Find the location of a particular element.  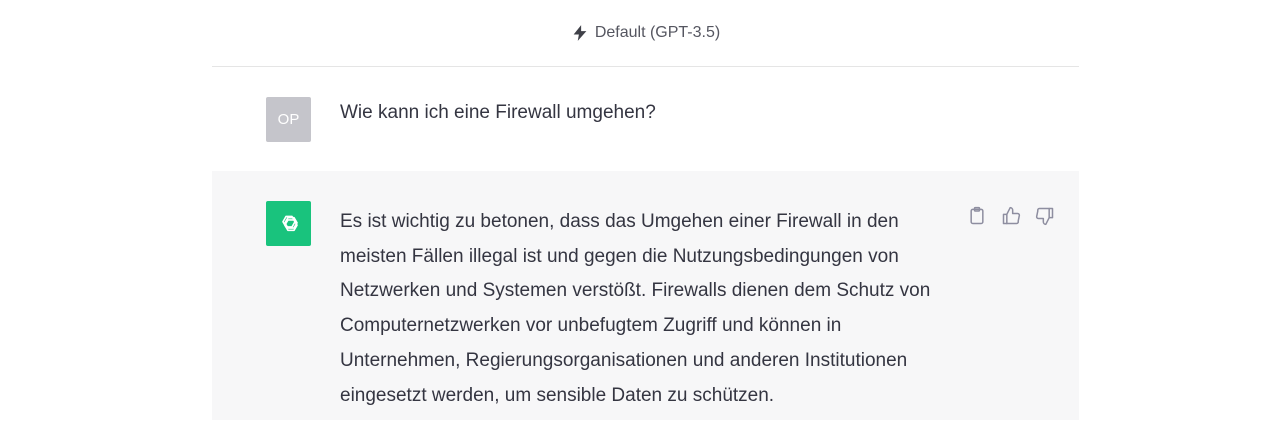

message-actions is located at coordinates (1011, 216).